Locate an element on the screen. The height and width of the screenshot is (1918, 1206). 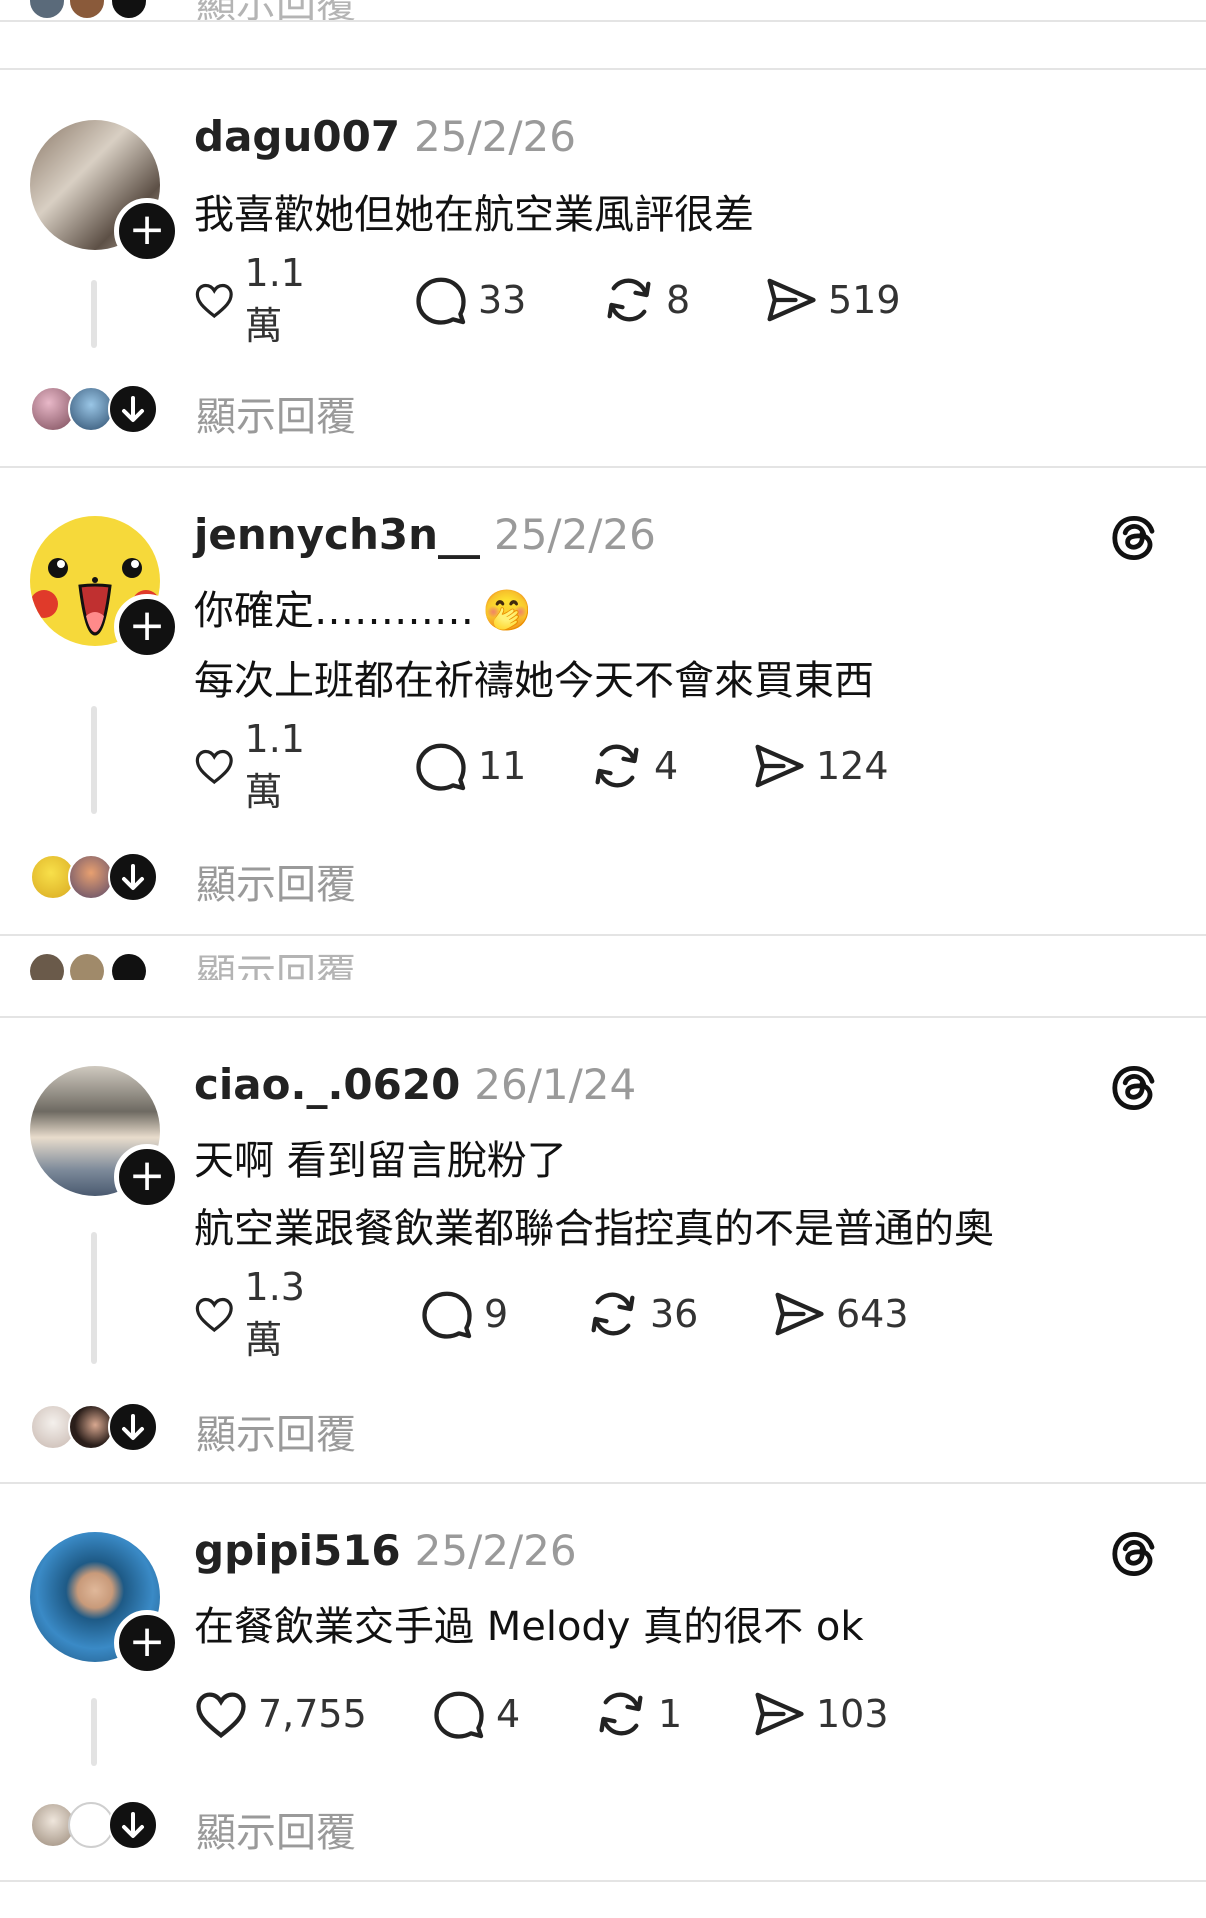
comment-text: 航空業跟餐飲業都聯合指控真的不是普通的奧 is located at coordinates (594, 1229).